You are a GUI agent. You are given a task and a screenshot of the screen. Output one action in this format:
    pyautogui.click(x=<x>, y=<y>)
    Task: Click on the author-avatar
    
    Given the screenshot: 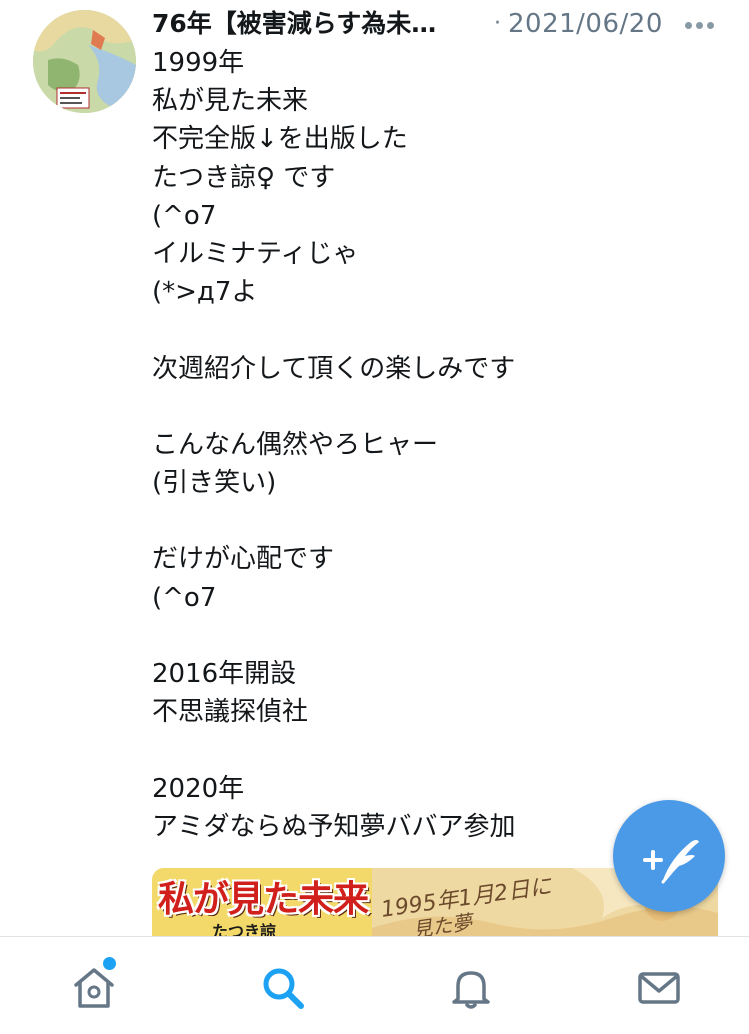 What is the action you would take?
    pyautogui.click(x=84, y=61)
    